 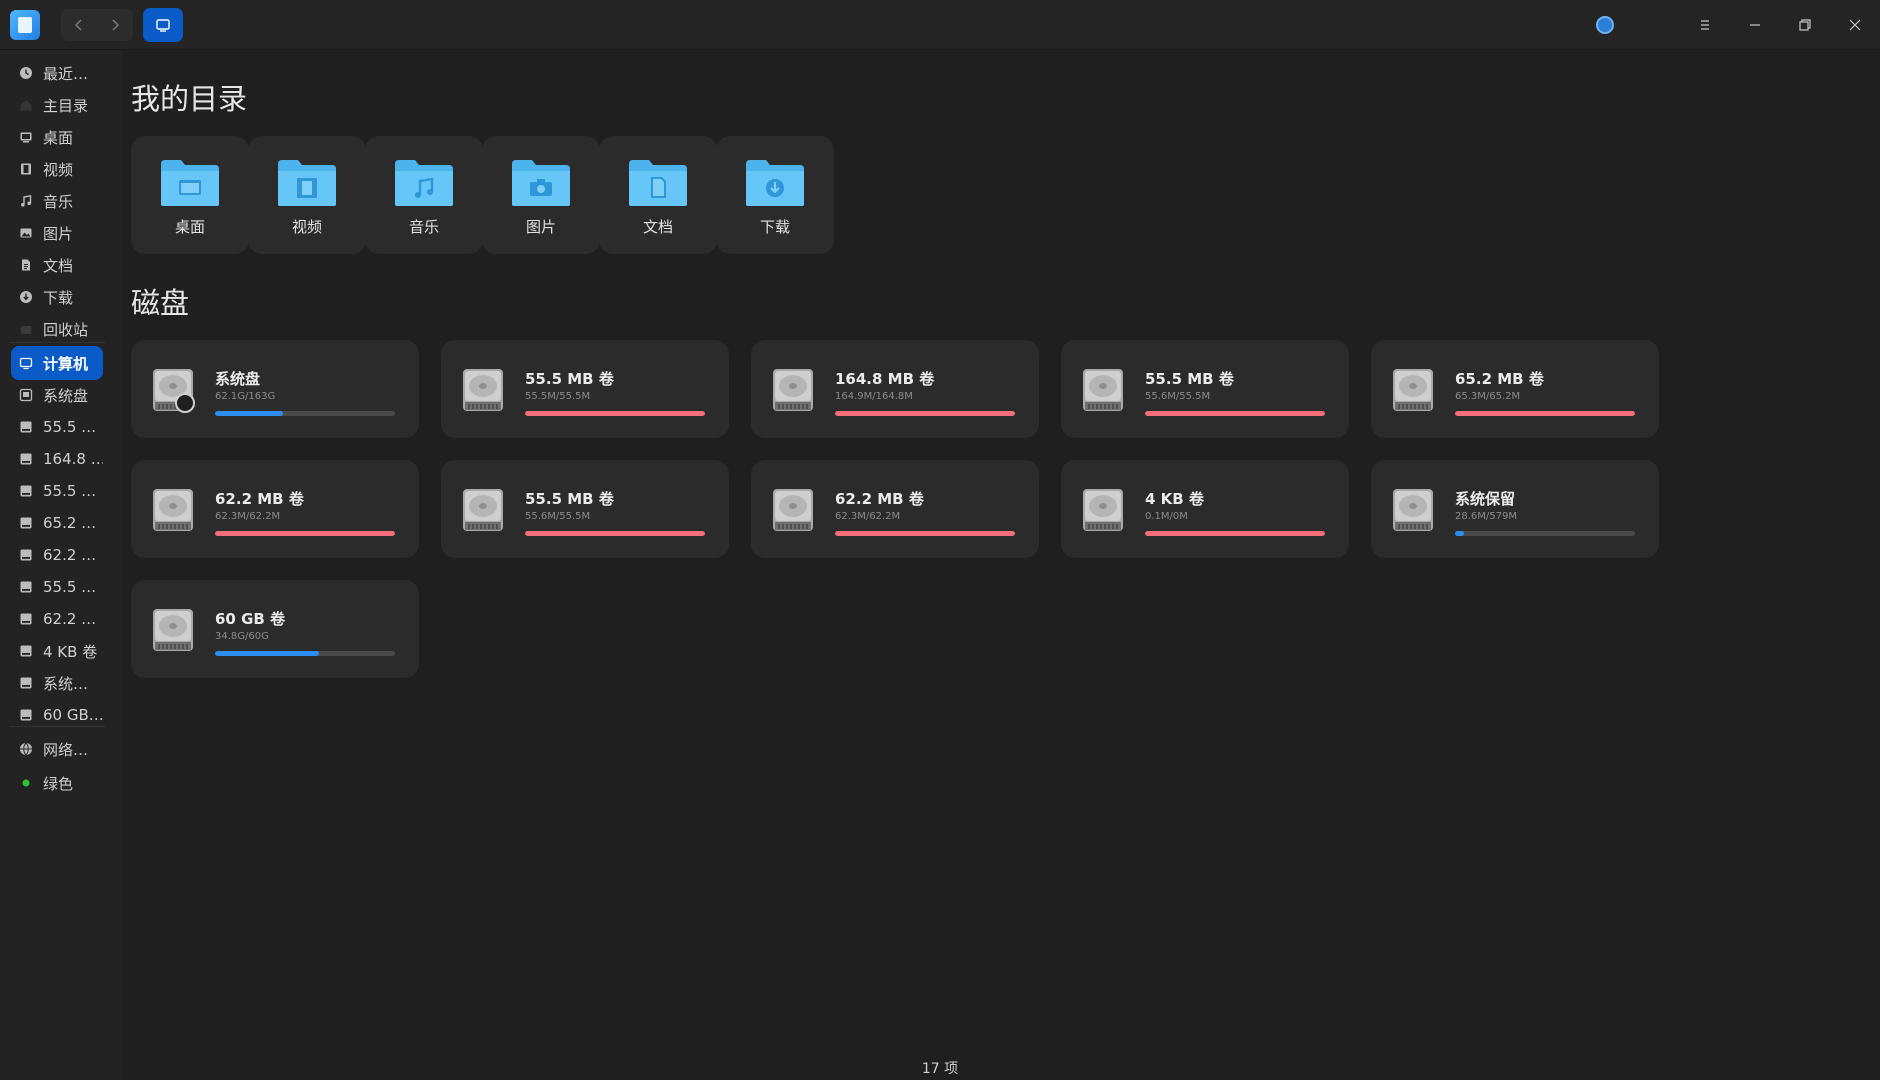 What do you see at coordinates (26, 329) in the screenshot?
I see `trash-icon` at bounding box center [26, 329].